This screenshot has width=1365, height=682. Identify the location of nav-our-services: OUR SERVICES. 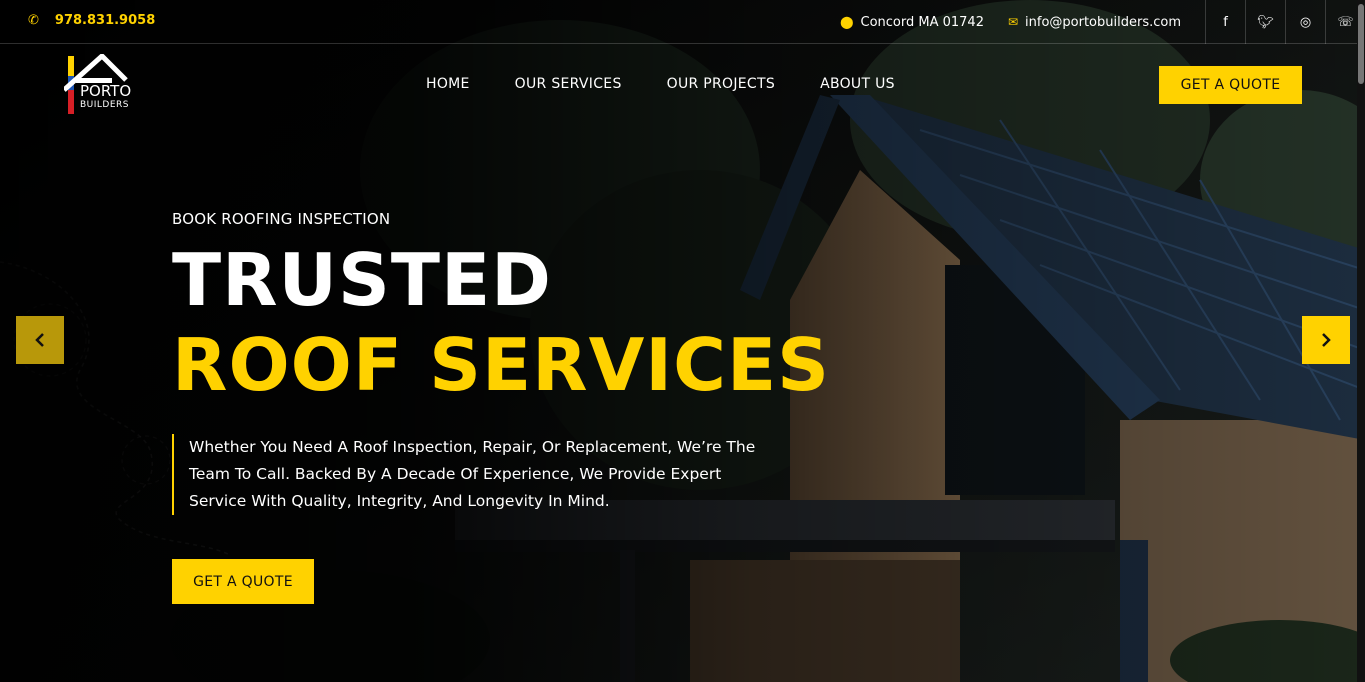
(568, 84).